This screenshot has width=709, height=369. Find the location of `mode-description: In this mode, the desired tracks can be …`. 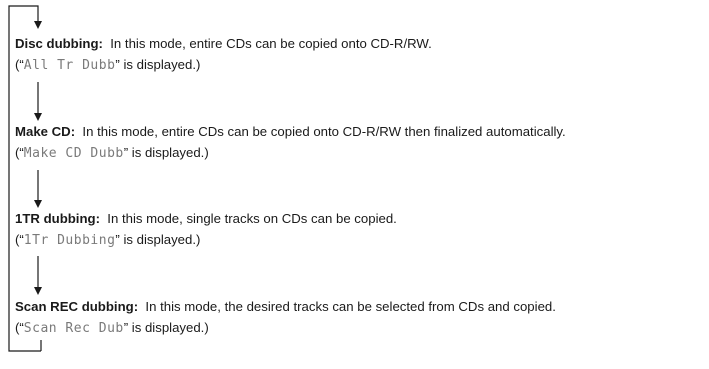

mode-description: In this mode, the desired tracks can be … is located at coordinates (350, 306).